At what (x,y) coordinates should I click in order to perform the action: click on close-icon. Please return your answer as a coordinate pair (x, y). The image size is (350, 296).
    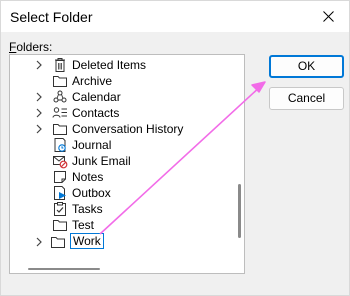
    Looking at the image, I should click on (328, 16).